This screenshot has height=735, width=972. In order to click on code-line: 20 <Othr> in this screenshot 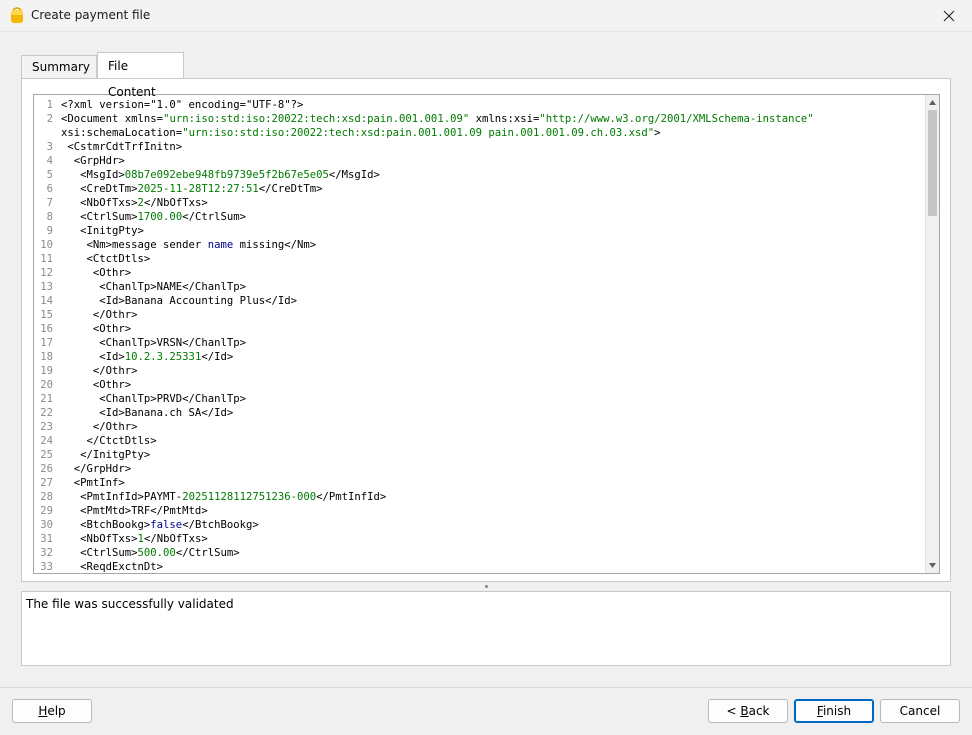, I will do `click(480, 385)`.